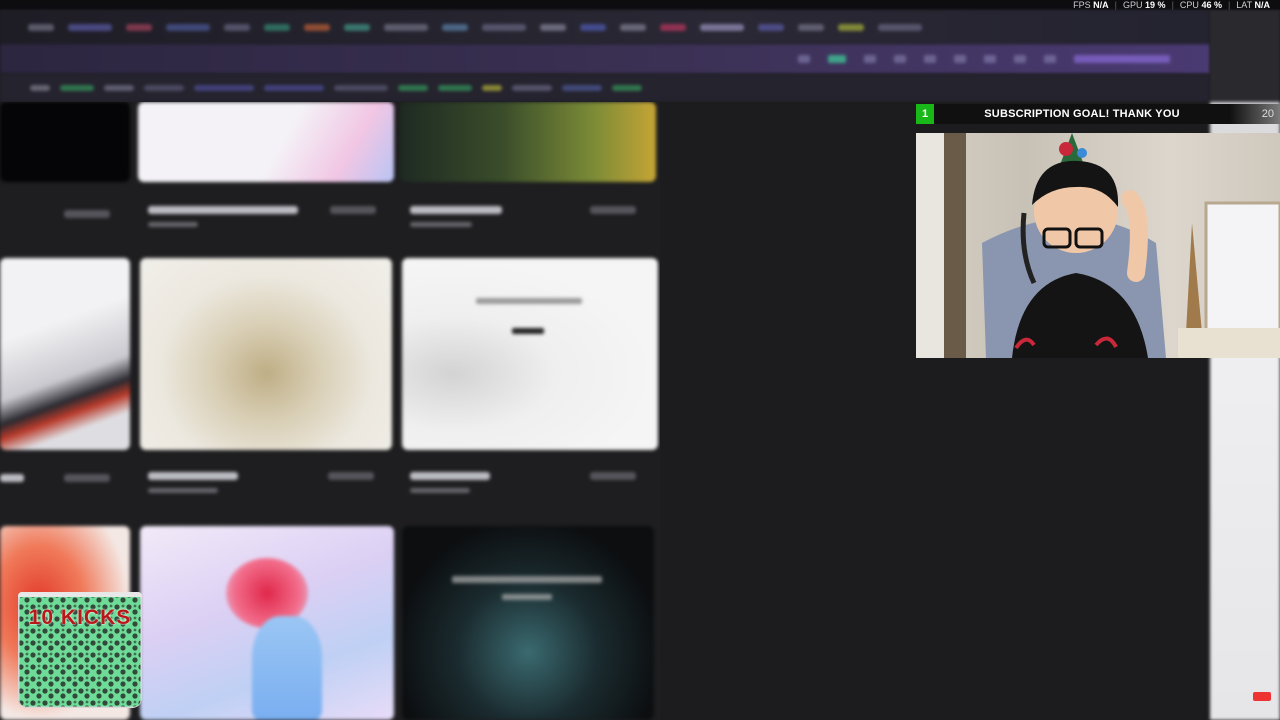  I want to click on cpu-stat: CPU 46 %, so click(1200, 5).